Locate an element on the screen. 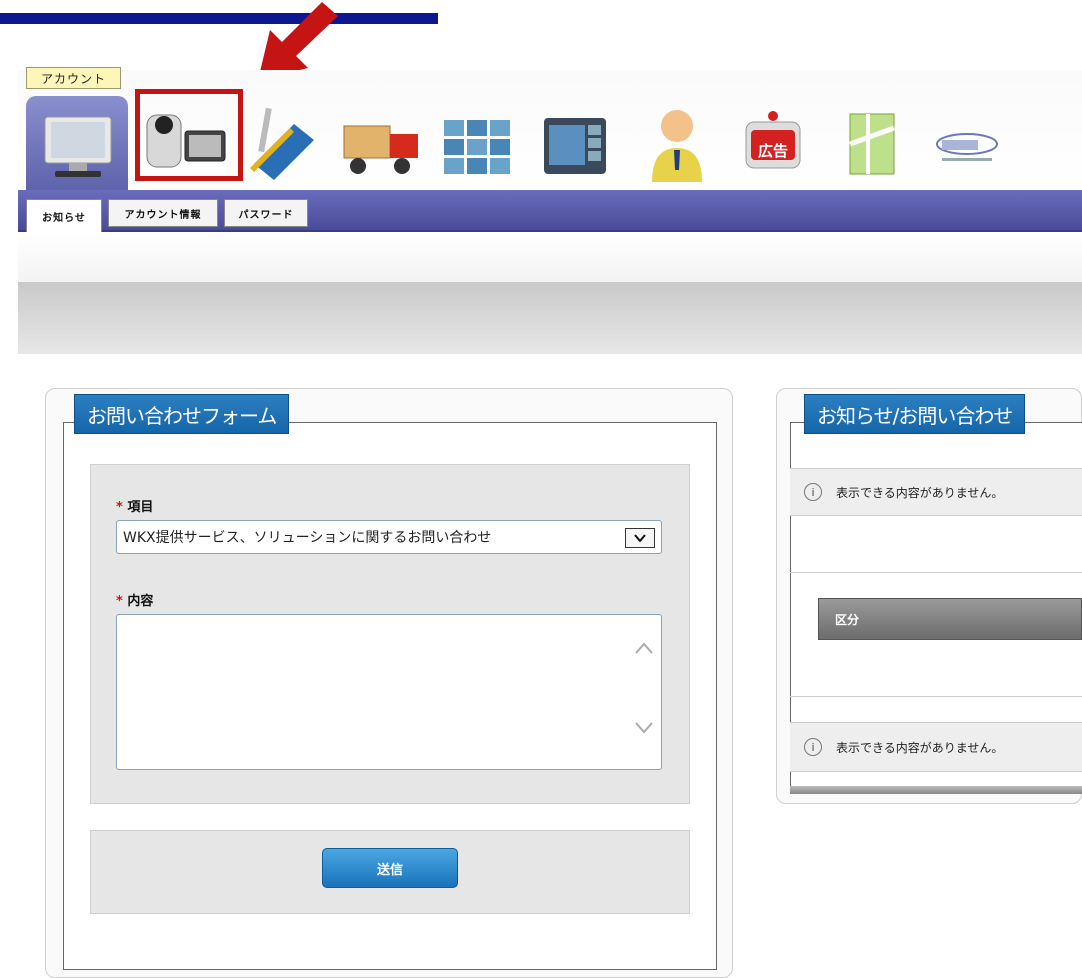 The width and height of the screenshot is (1082, 978). news-panel-footer is located at coordinates (936, 790).